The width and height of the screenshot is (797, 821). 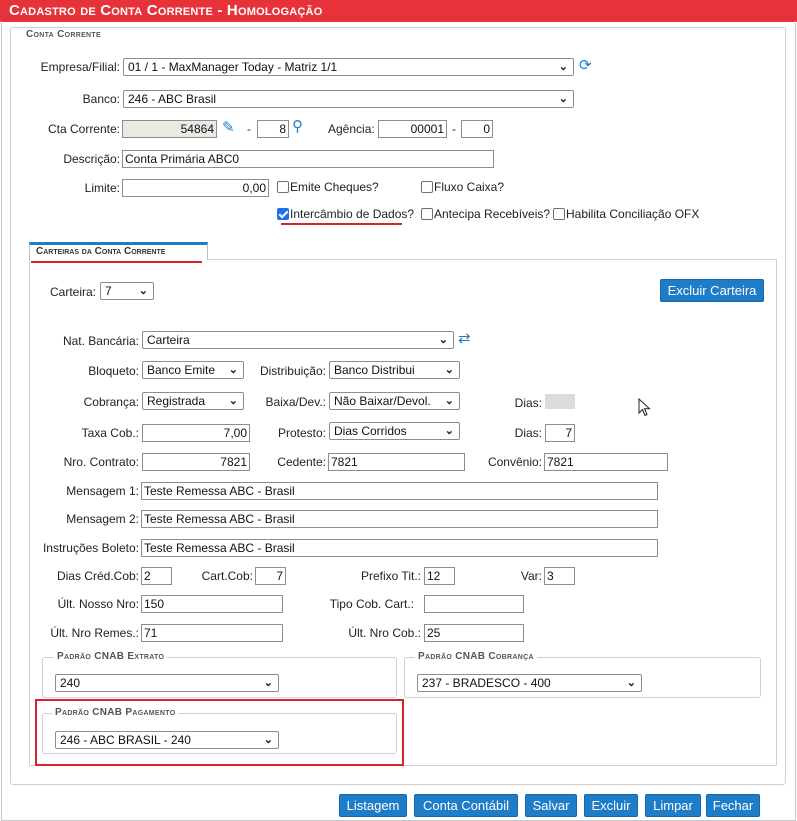 I want to click on protesto-select: Dias Corridos ⌄, so click(x=394, y=431).